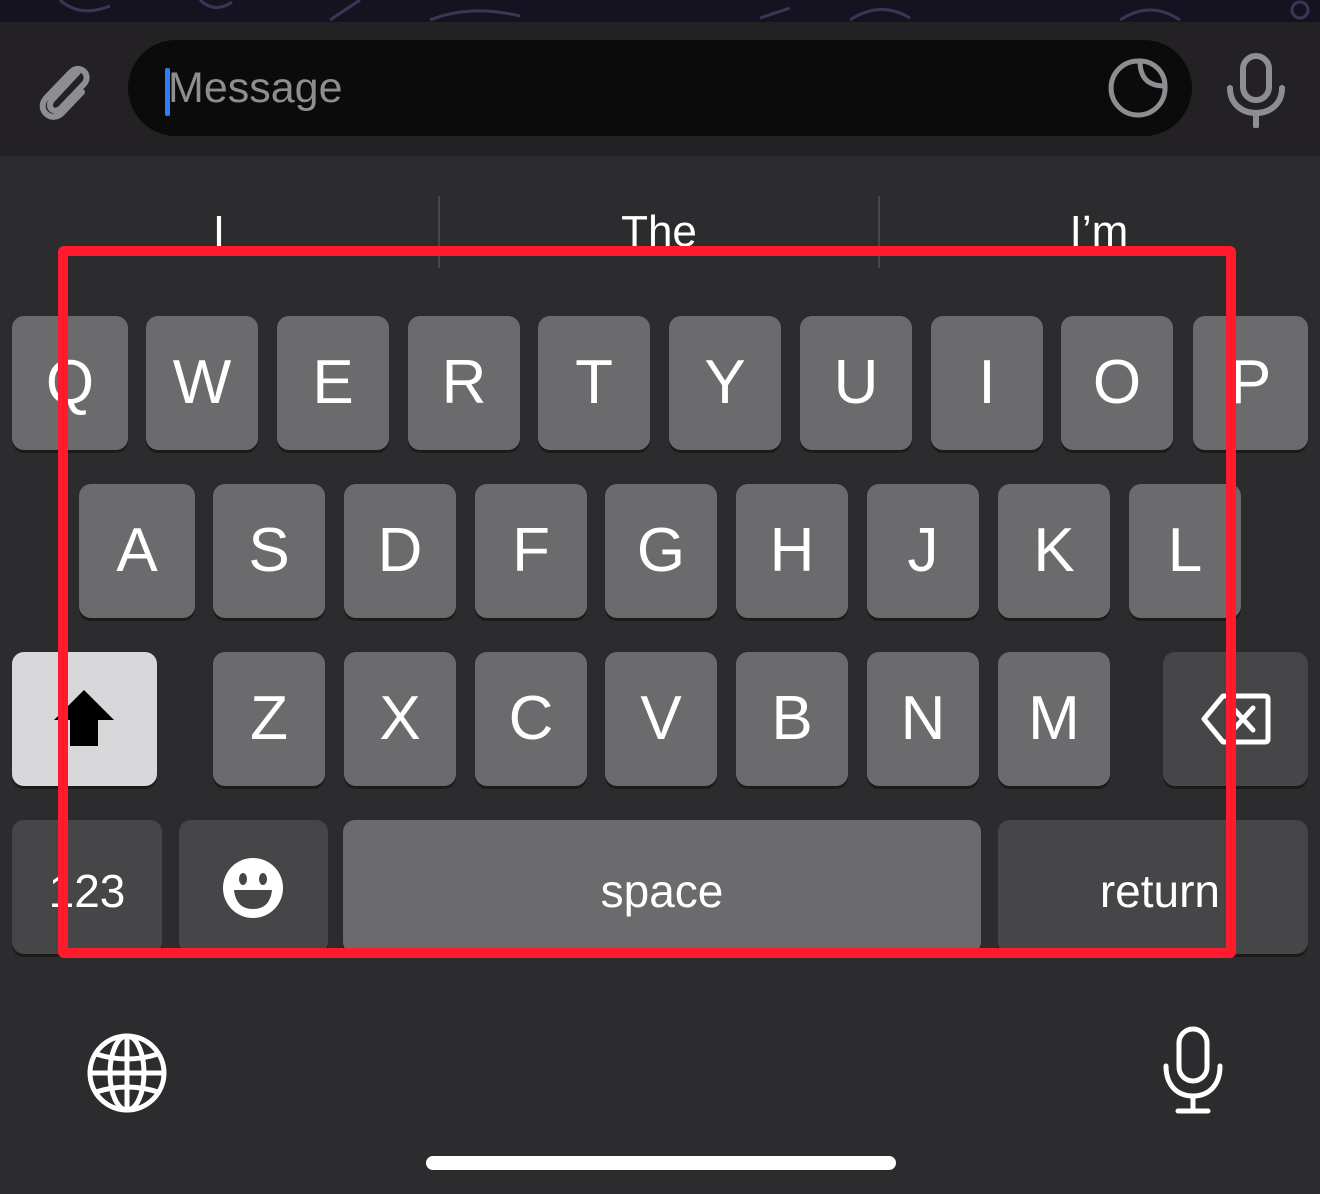  Describe the element at coordinates (661, 1163) in the screenshot. I see `home-indicator` at that location.